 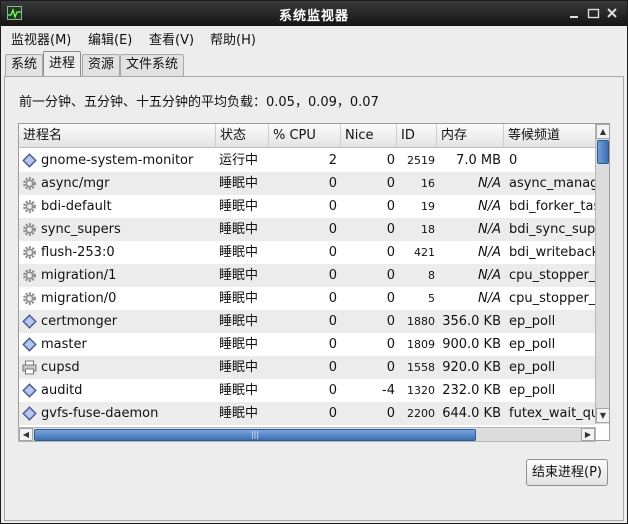 I want to click on minimize-icon, so click(x=574, y=13).